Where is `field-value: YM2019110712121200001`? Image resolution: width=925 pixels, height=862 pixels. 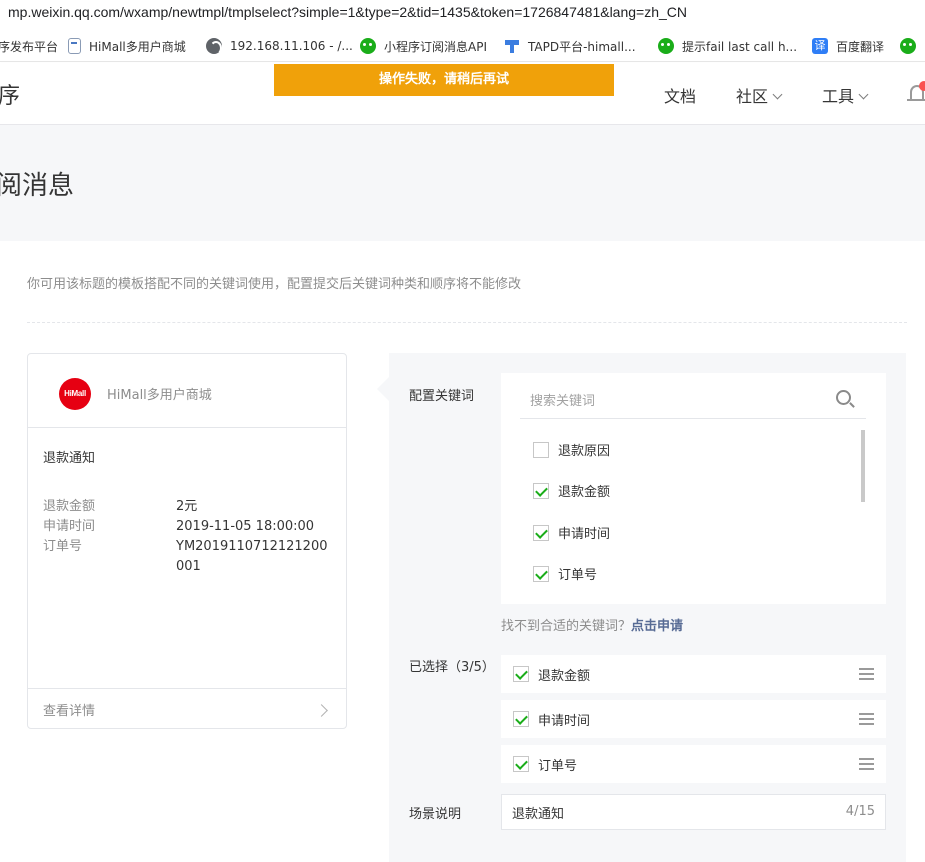 field-value: YM2019110712121200001 is located at coordinates (252, 556).